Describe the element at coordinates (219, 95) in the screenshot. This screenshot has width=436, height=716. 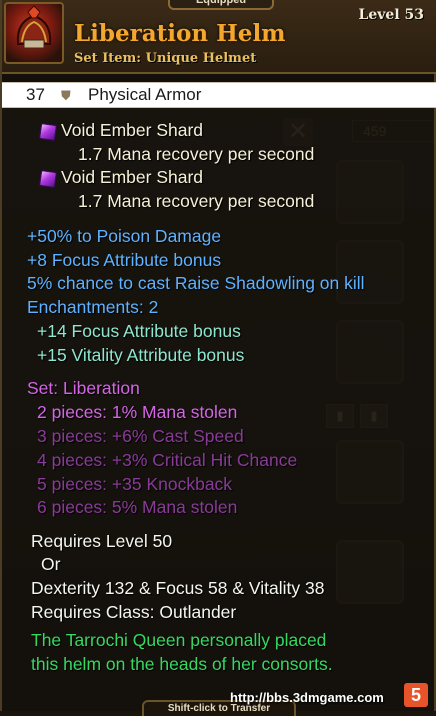
I see `armor-row: 37 ⛊ Physical Armor` at that location.